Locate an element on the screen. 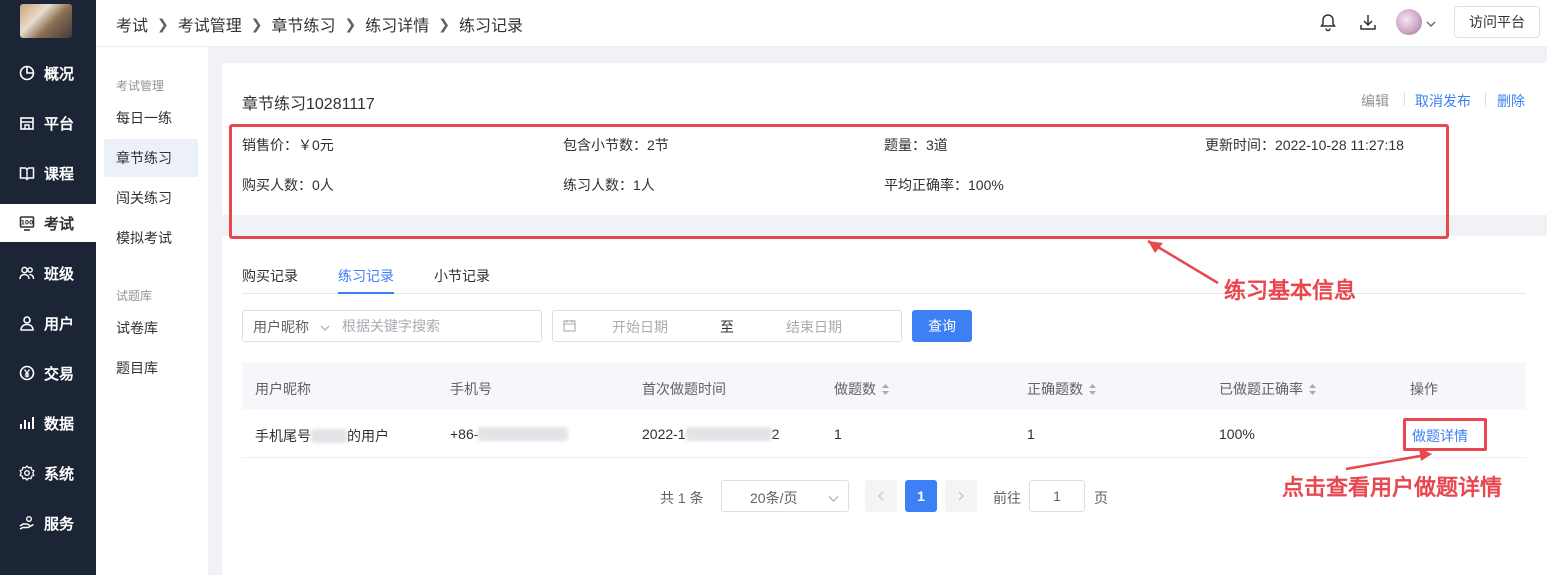 The width and height of the screenshot is (1547, 575). annotation-detail-note: 点击查看用户做题详情 is located at coordinates (1392, 488).